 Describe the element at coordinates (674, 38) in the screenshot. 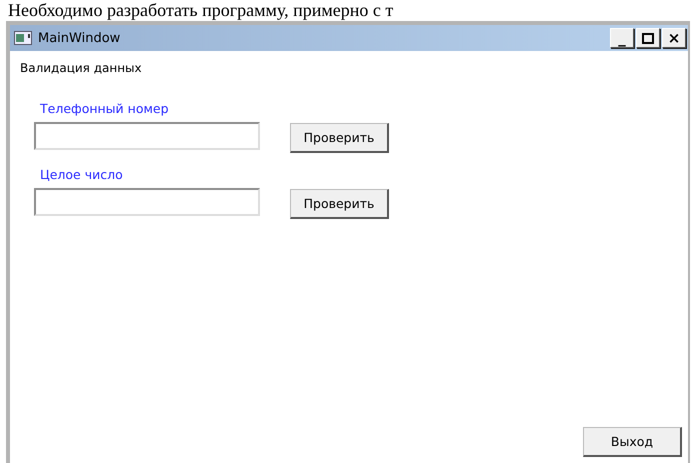

I see `close-button: ×` at that location.